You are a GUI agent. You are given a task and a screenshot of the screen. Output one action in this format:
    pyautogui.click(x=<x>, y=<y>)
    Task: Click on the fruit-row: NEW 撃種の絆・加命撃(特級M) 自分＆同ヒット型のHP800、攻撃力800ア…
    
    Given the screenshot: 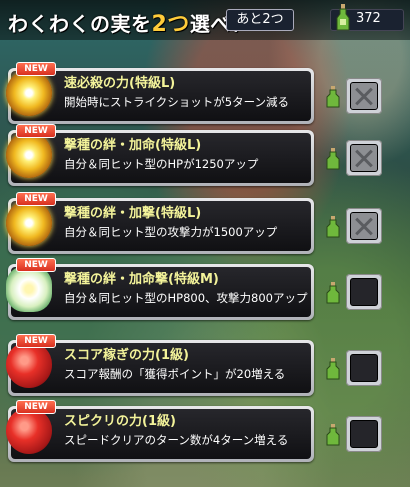 What is the action you would take?
    pyautogui.click(x=205, y=291)
    